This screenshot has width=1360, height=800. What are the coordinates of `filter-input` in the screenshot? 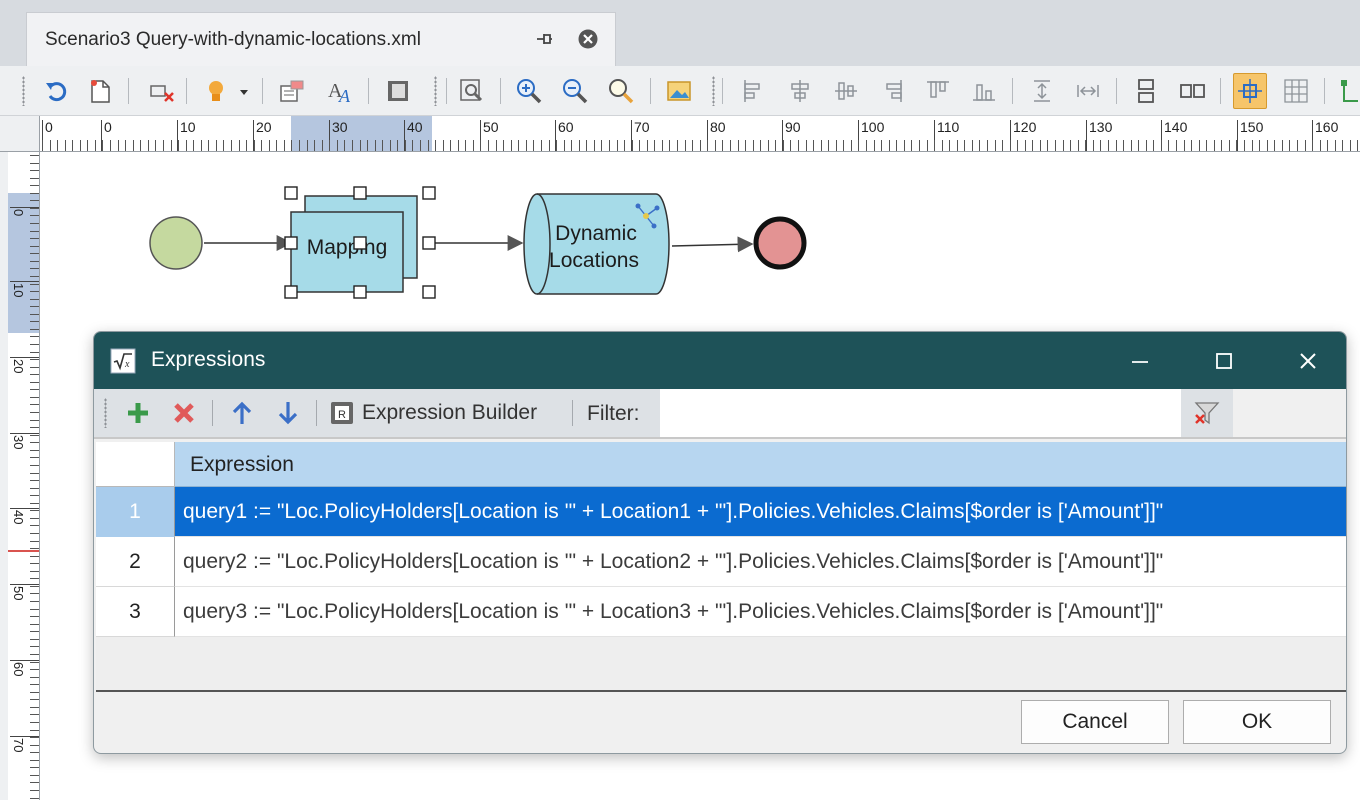 It's located at (920, 413).